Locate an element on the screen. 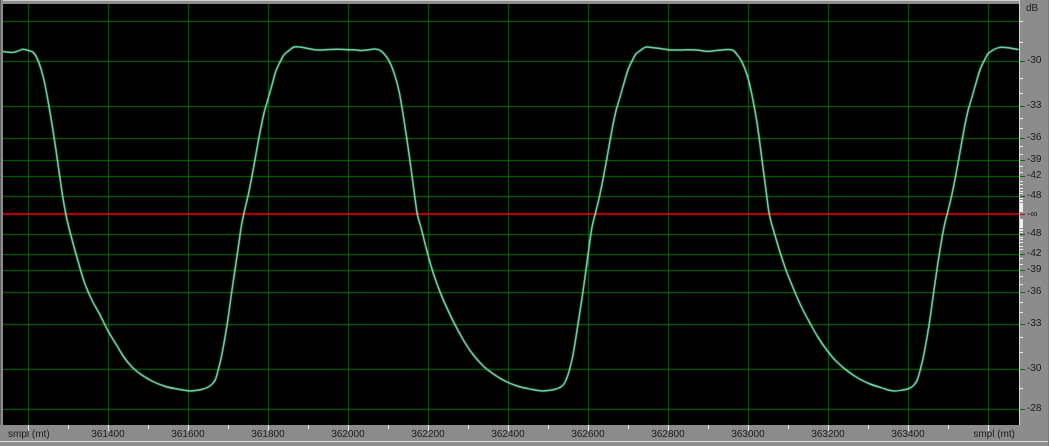  sample-tick-label: 361800 is located at coordinates (268, 434).